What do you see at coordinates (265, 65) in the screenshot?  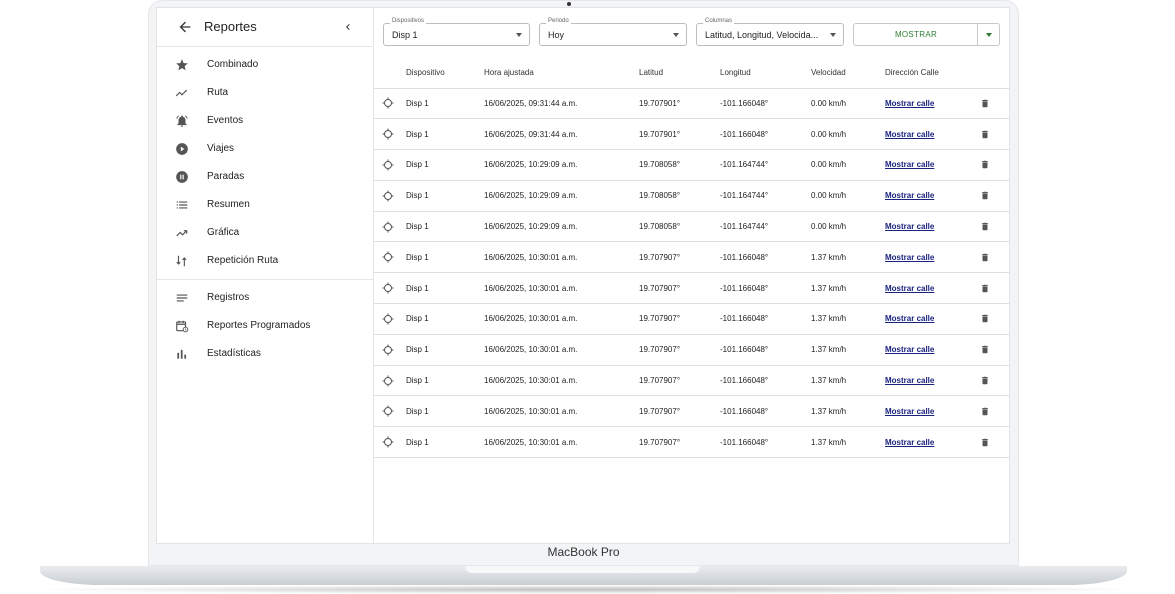 I see `sidebar-item-combinado: Combinado` at bounding box center [265, 65].